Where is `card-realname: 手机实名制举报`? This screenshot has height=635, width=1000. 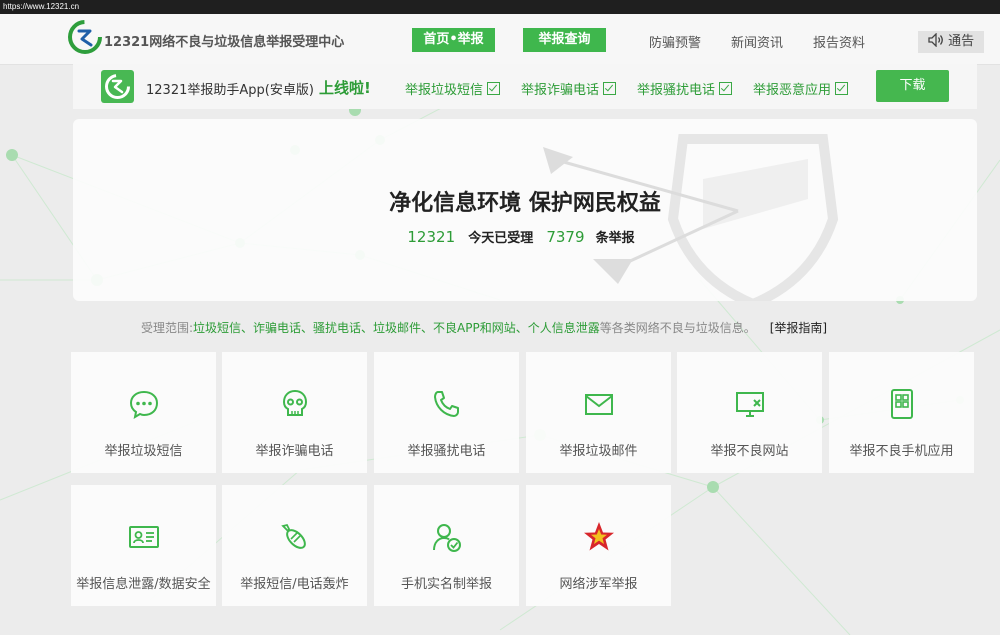
card-realname: 手机实名制举报 is located at coordinates (446, 545).